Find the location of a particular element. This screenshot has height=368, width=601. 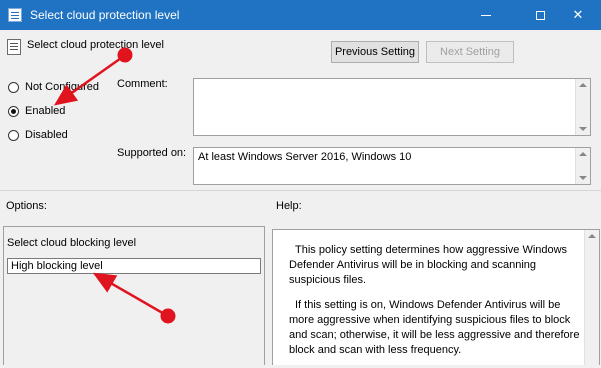

cloud-blocking-level-label: Select cloud blocking level is located at coordinates (72, 243).